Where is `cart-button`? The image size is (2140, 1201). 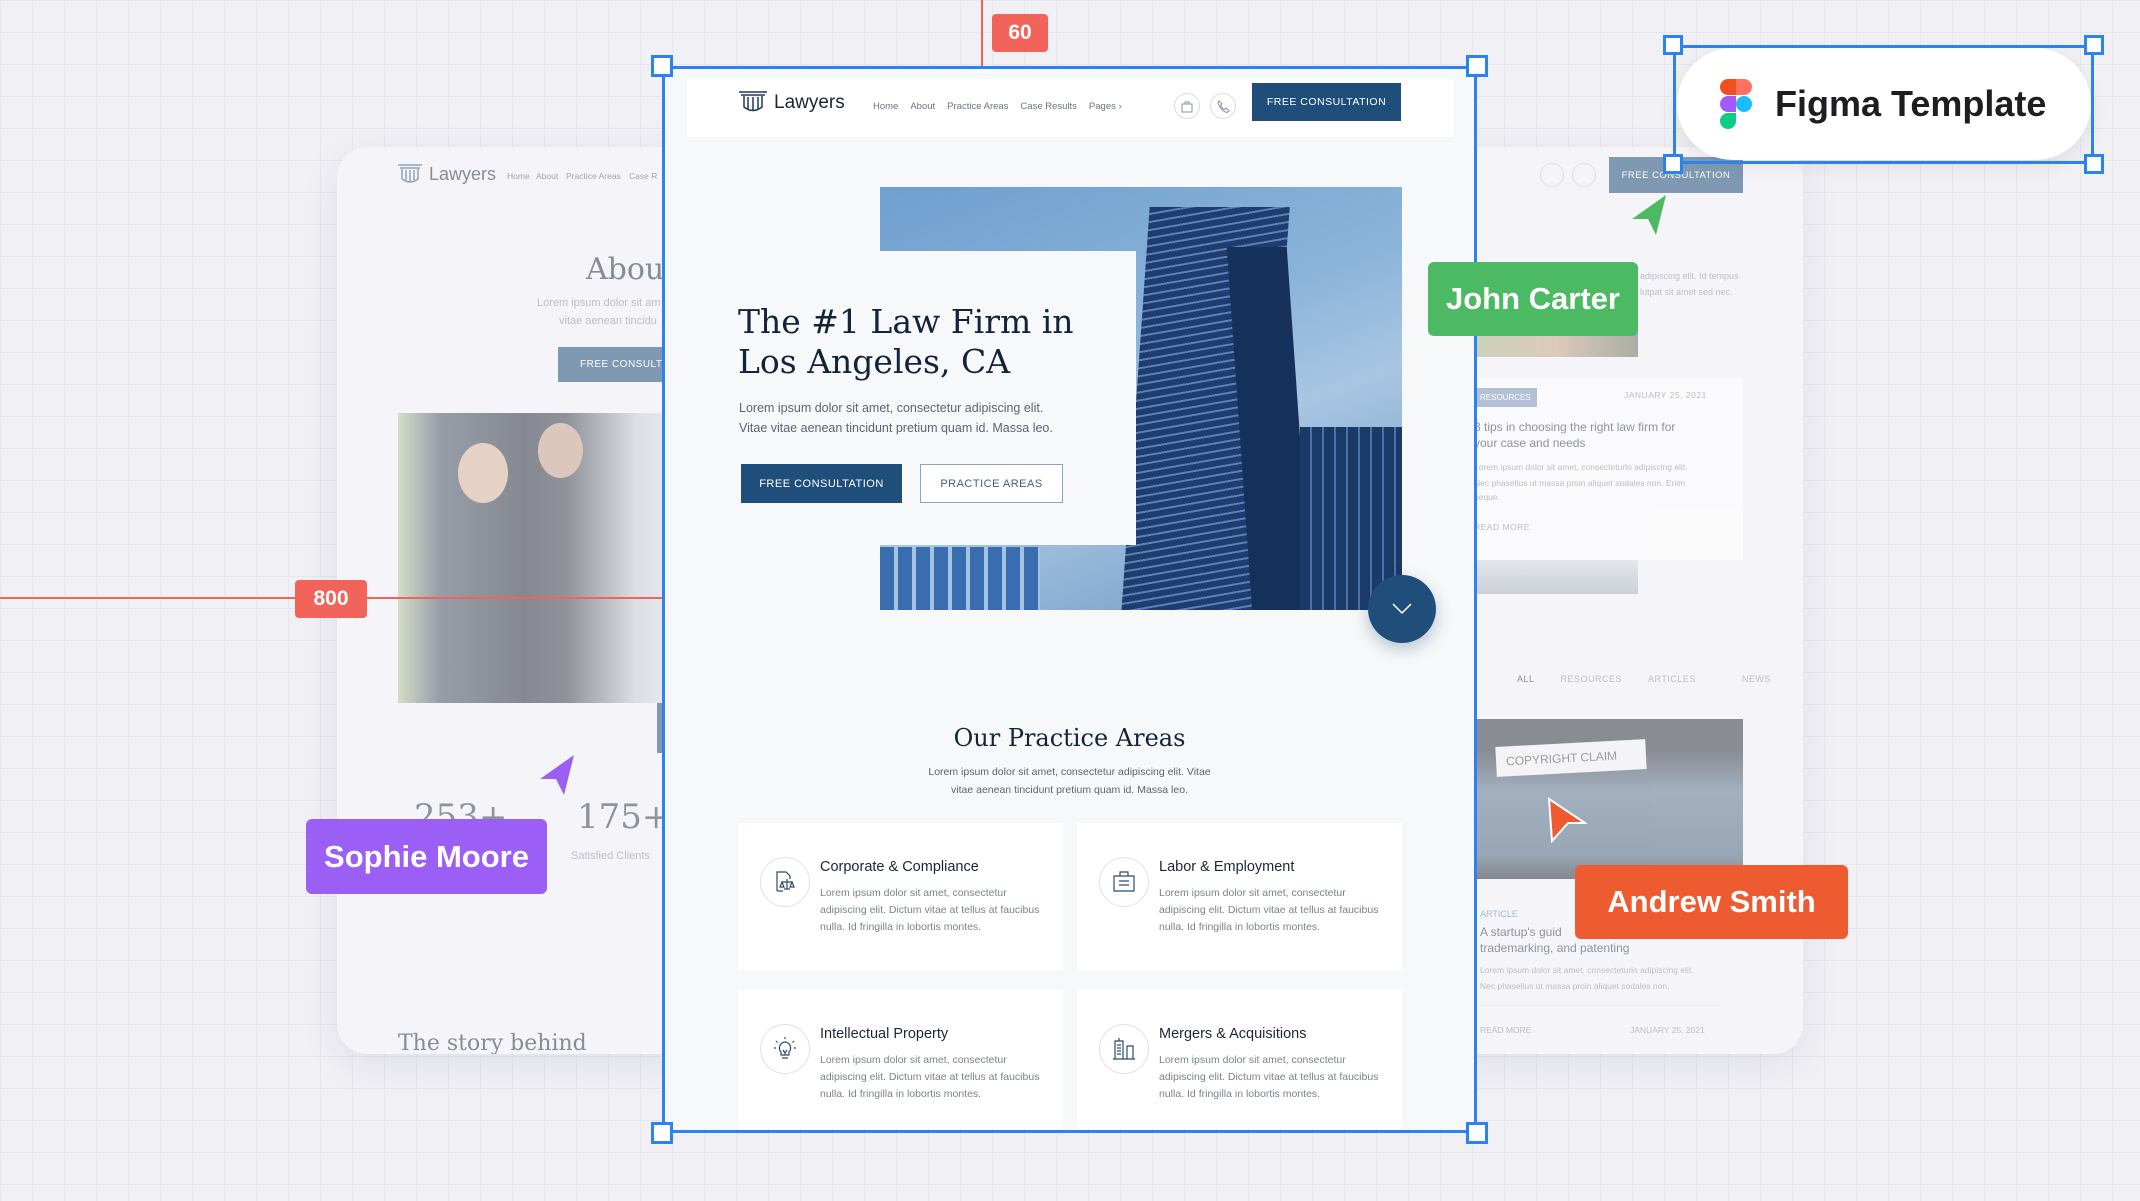 cart-button is located at coordinates (1187, 106).